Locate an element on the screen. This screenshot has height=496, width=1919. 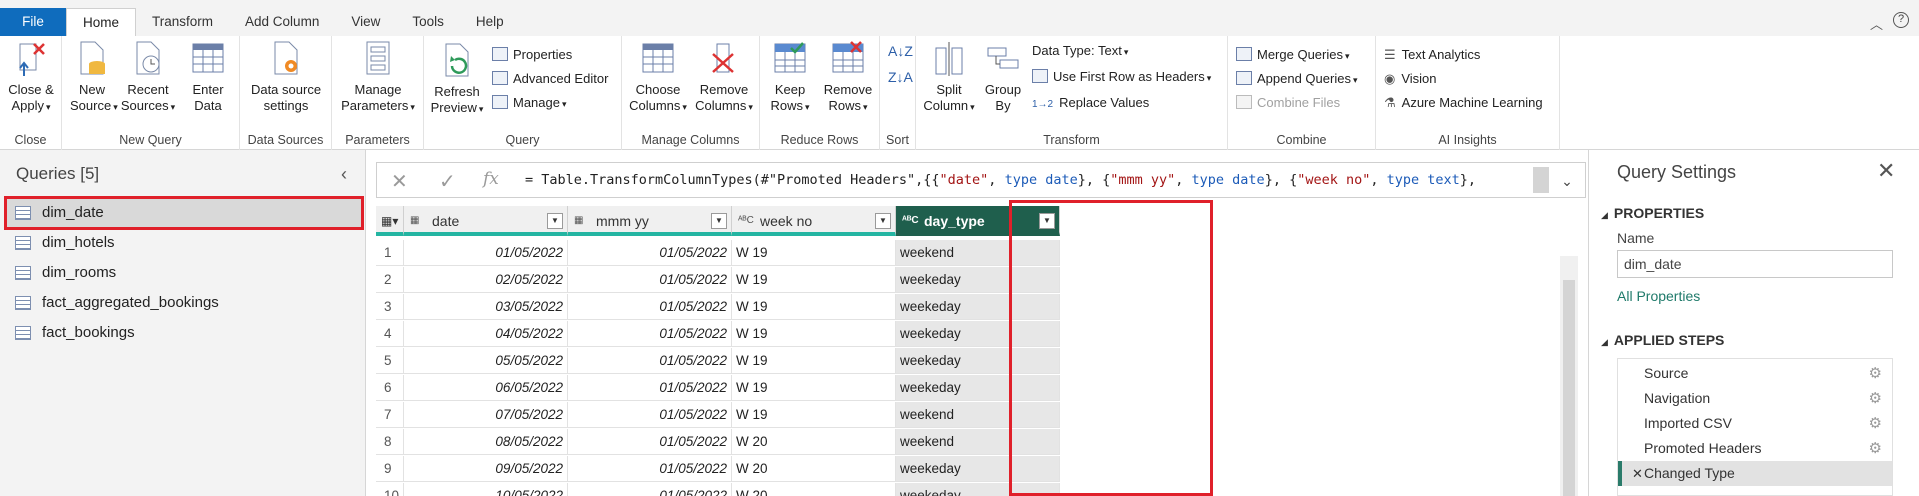
table-row: 2 02/05/2022 01/05/2022 W 19 weekeday is located at coordinates (718, 280).